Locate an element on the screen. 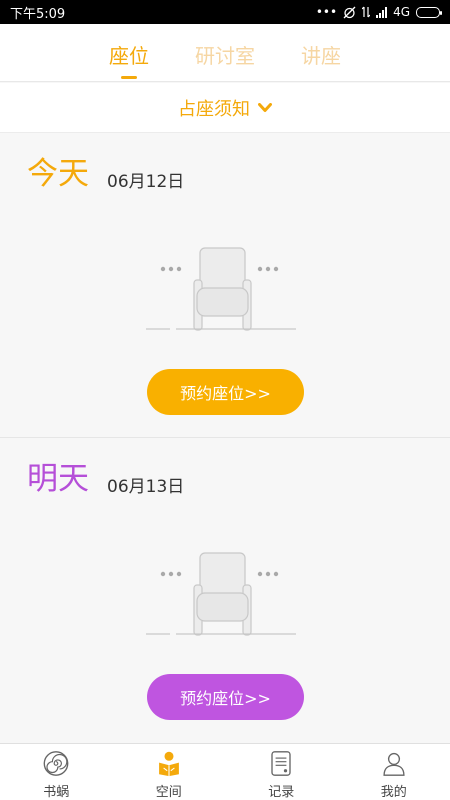 This screenshot has height=800, width=450. nav-item-record: 记录 is located at coordinates (281, 772).